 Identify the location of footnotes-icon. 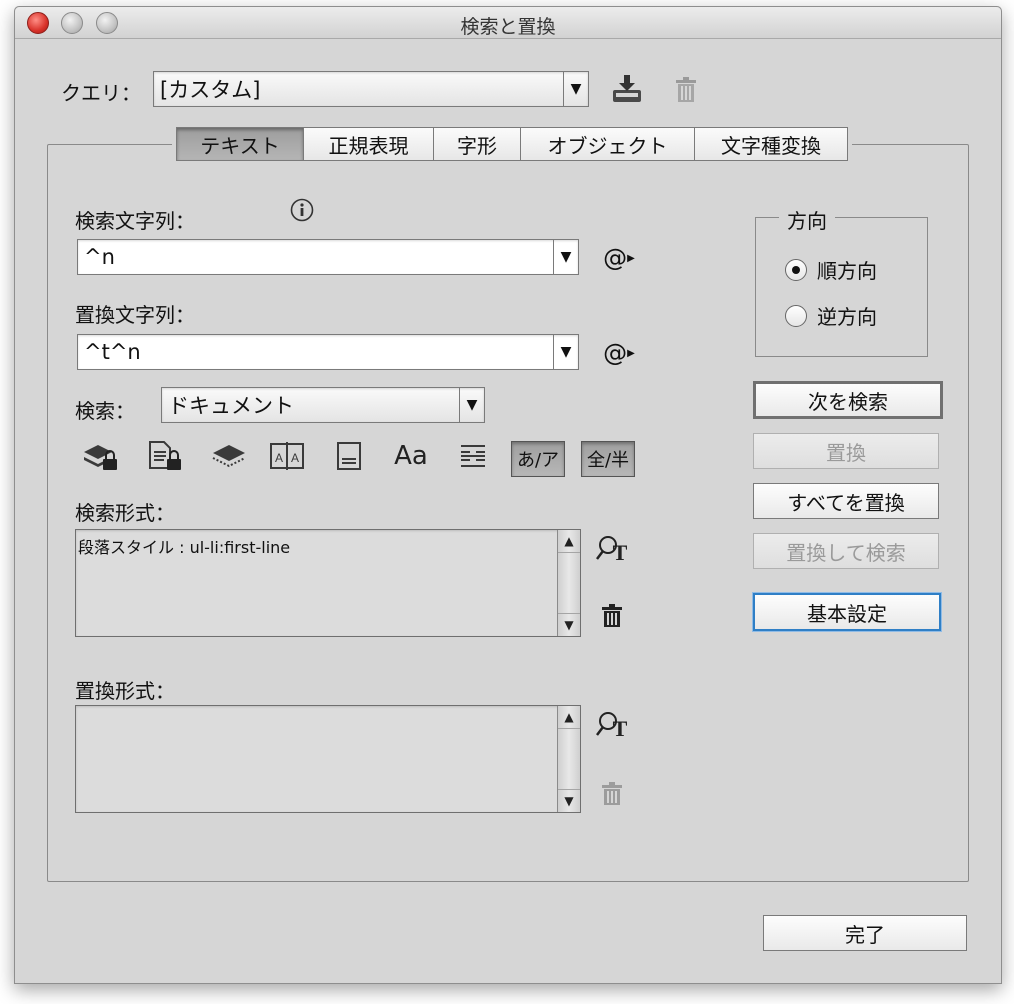
(349, 456).